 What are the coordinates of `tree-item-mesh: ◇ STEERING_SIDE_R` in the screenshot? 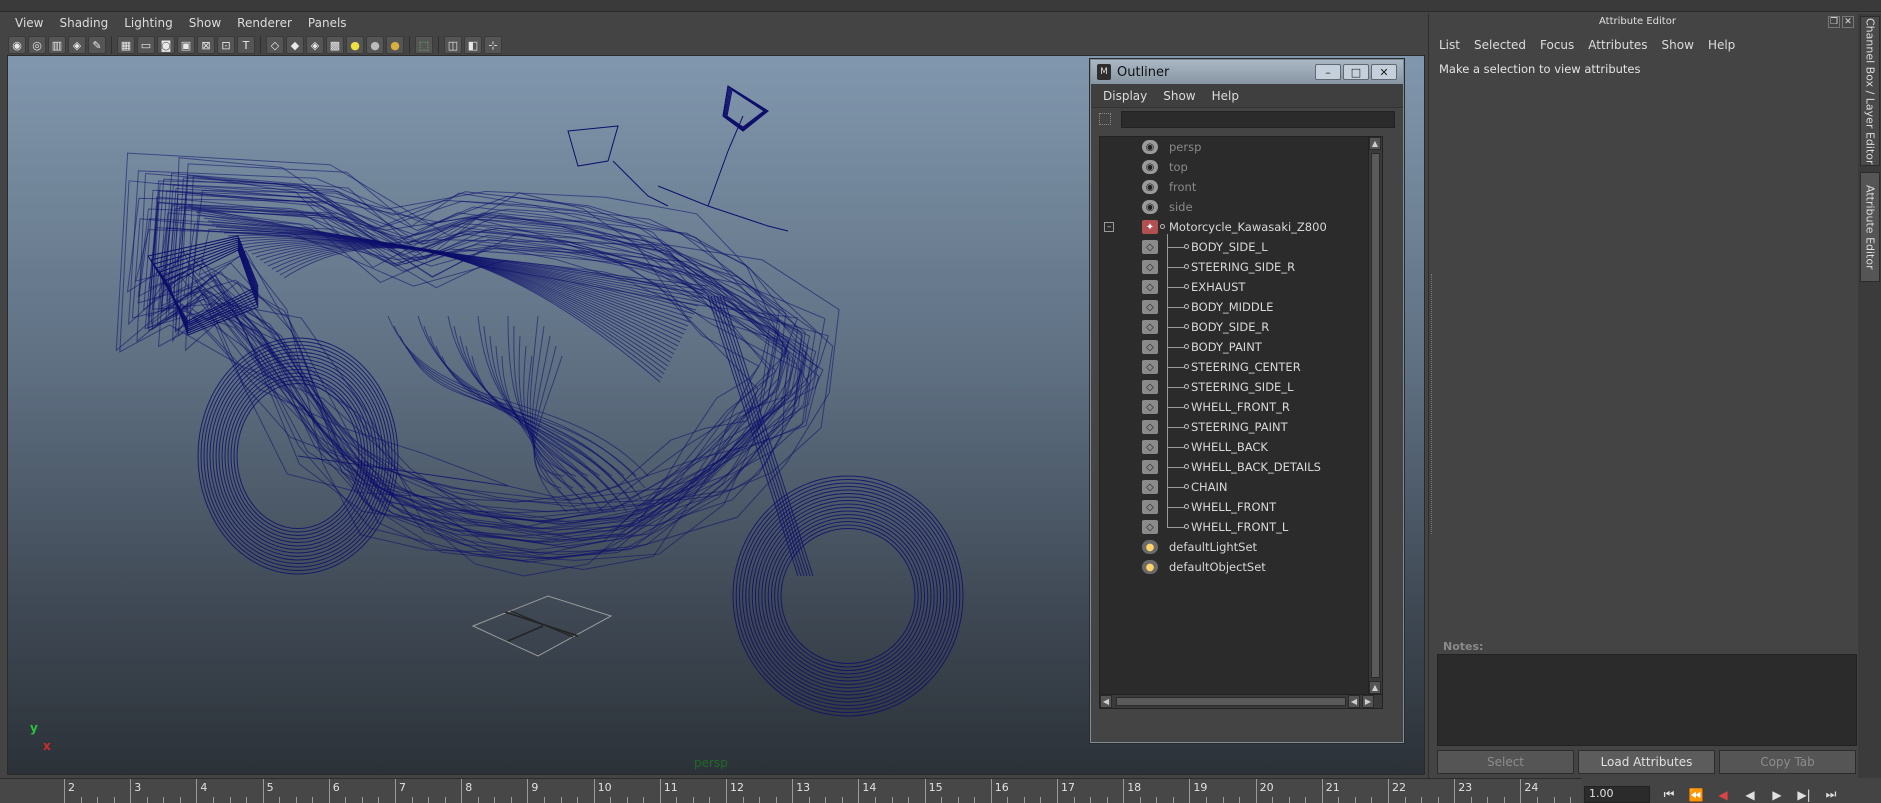 It's located at (1241, 267).